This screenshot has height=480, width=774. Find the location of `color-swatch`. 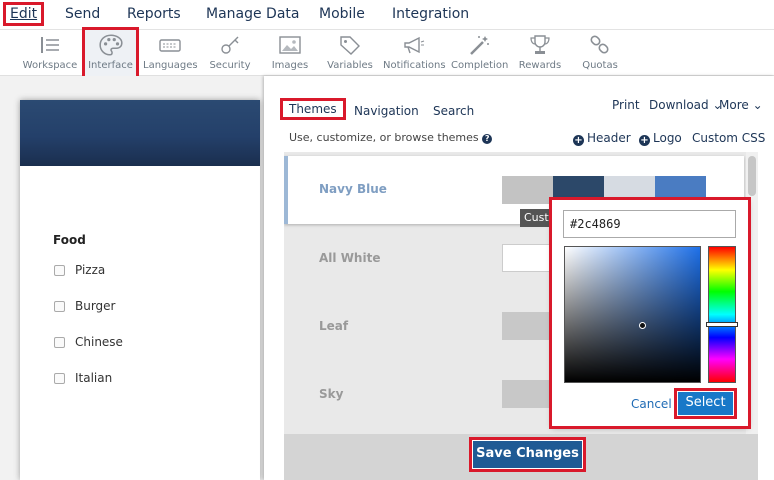

color-swatch is located at coordinates (527, 190).